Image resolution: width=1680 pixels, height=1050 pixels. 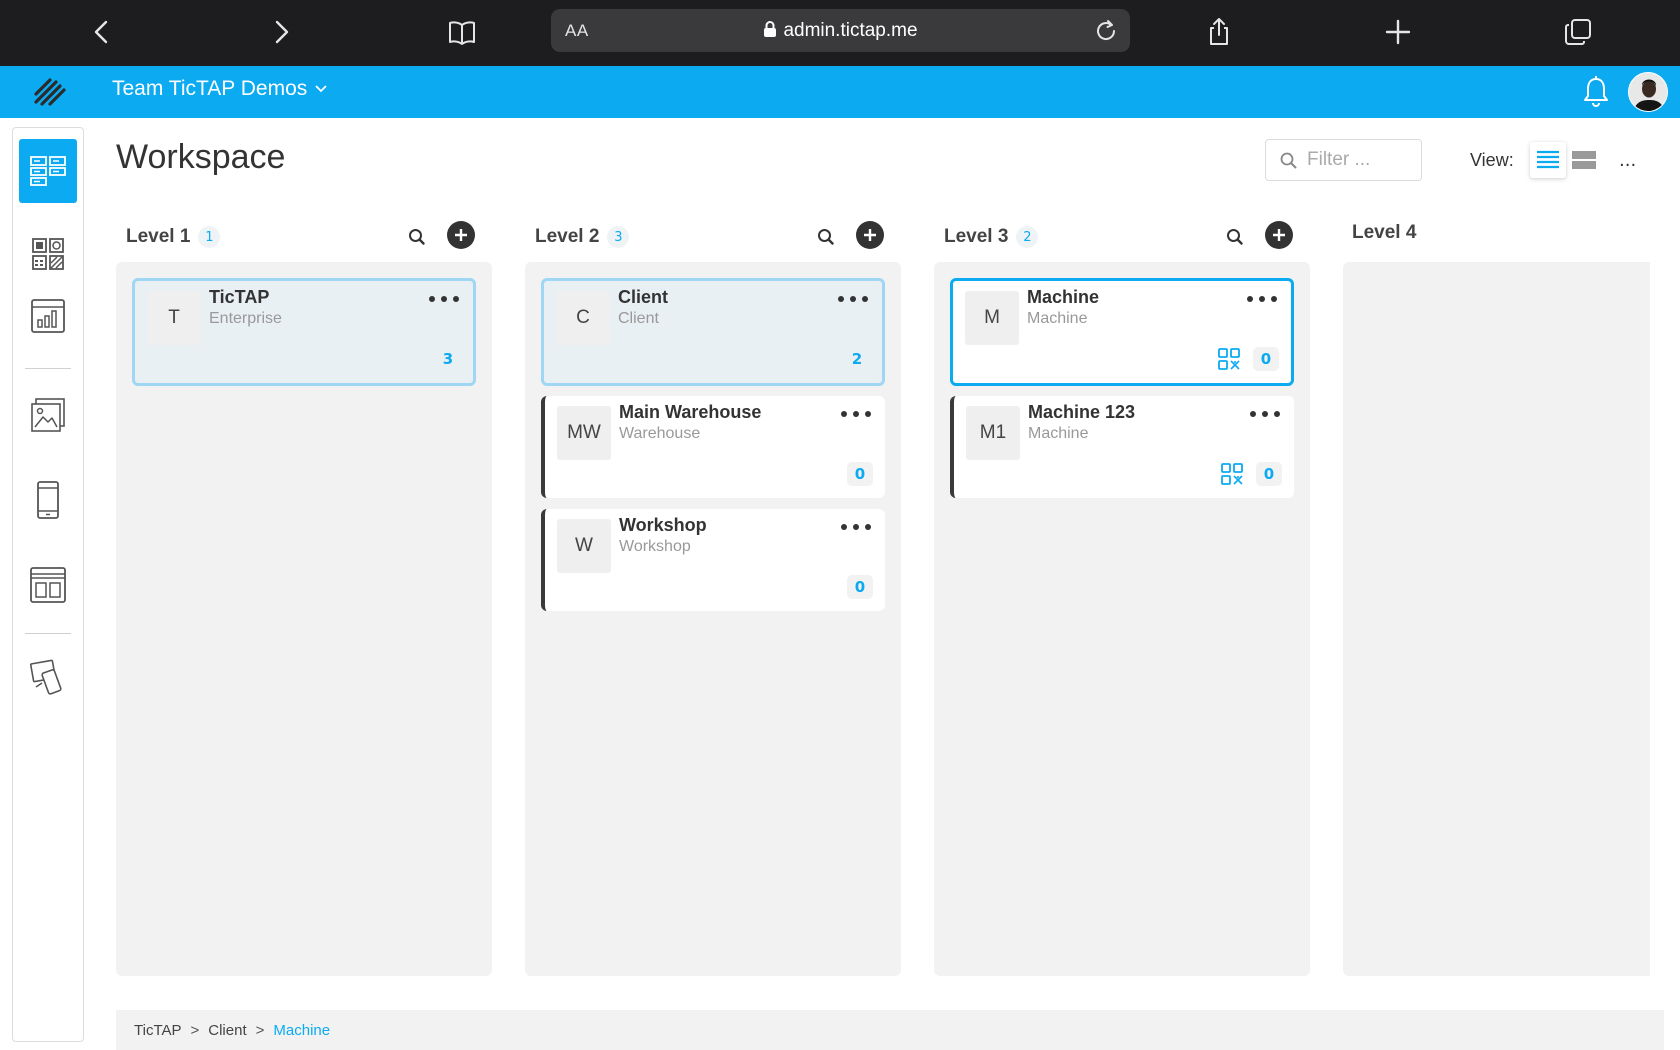 I want to click on breadcrumb-item: TicTAP, so click(x=158, y=1030).